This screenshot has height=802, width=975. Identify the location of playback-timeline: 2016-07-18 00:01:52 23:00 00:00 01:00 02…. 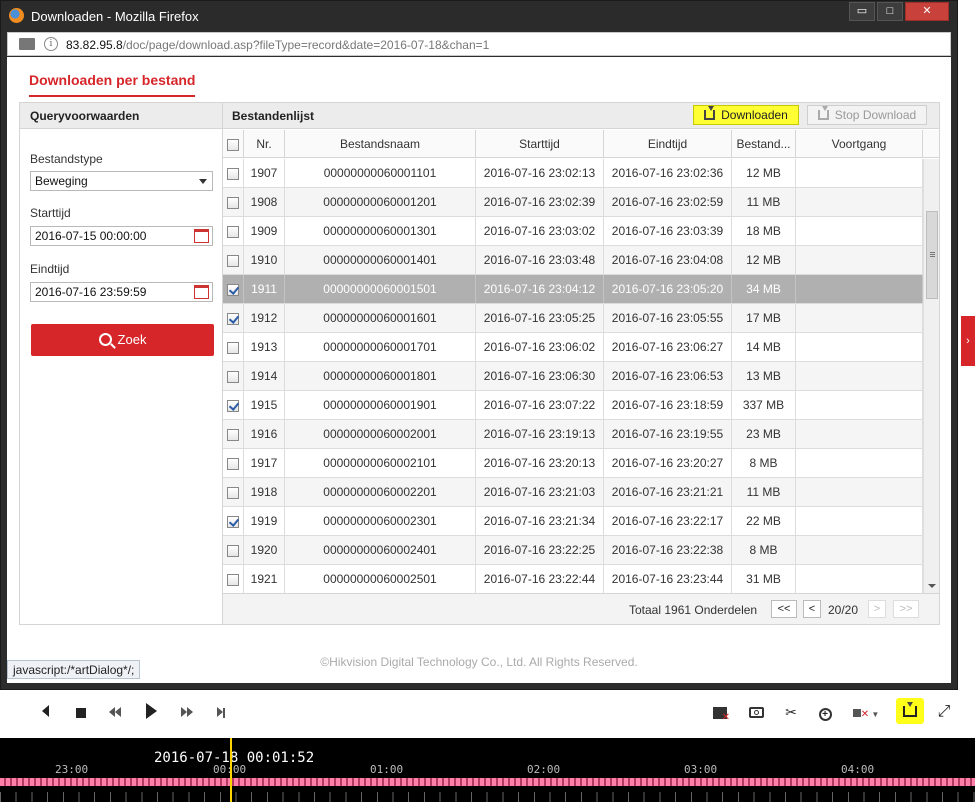
(487, 770).